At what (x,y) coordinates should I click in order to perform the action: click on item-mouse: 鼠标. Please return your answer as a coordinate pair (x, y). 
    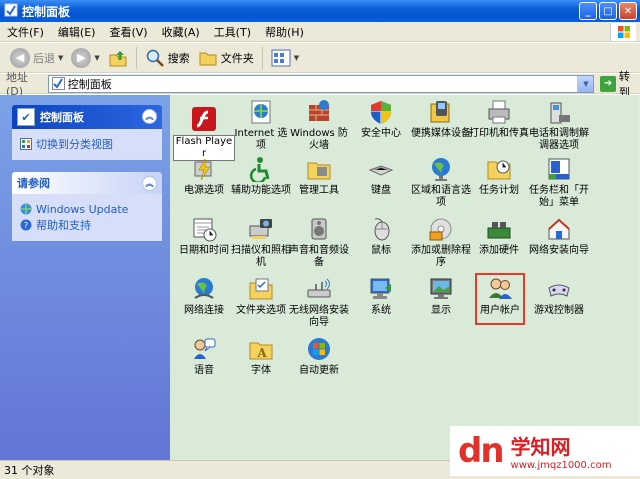
    Looking at the image, I should click on (381, 236).